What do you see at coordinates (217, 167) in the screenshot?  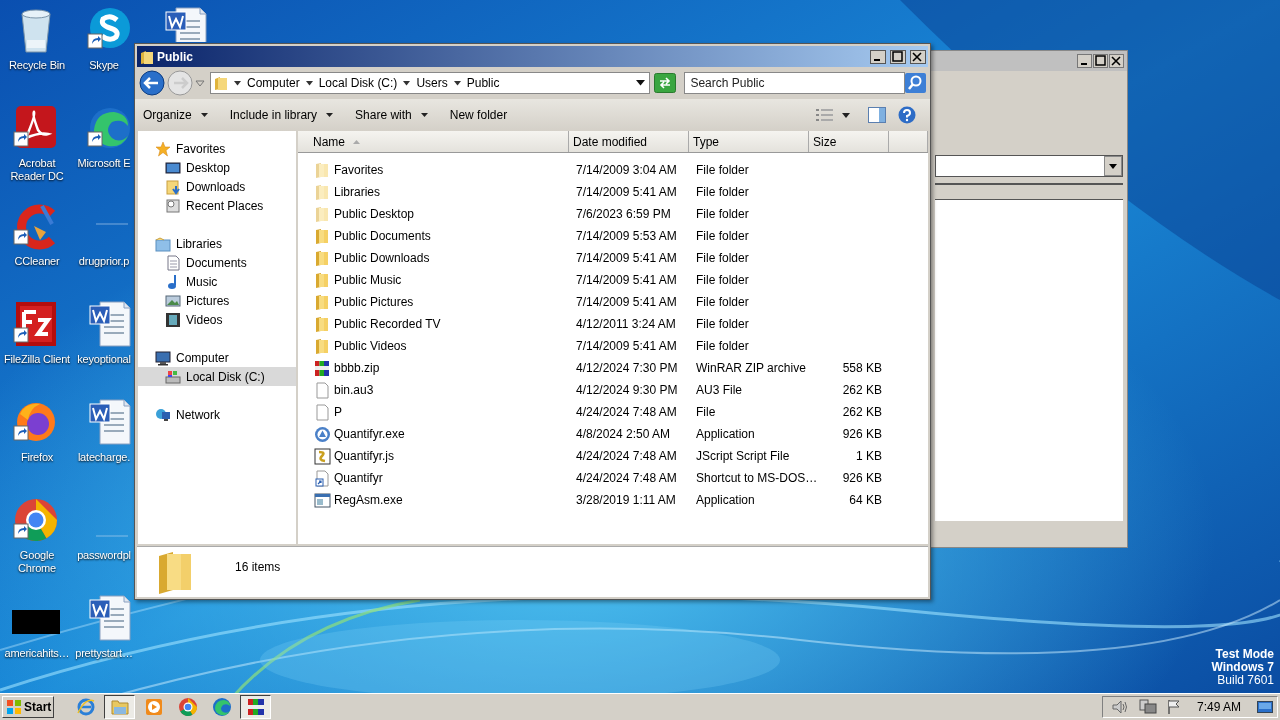 I see `nav-item: Desktop` at bounding box center [217, 167].